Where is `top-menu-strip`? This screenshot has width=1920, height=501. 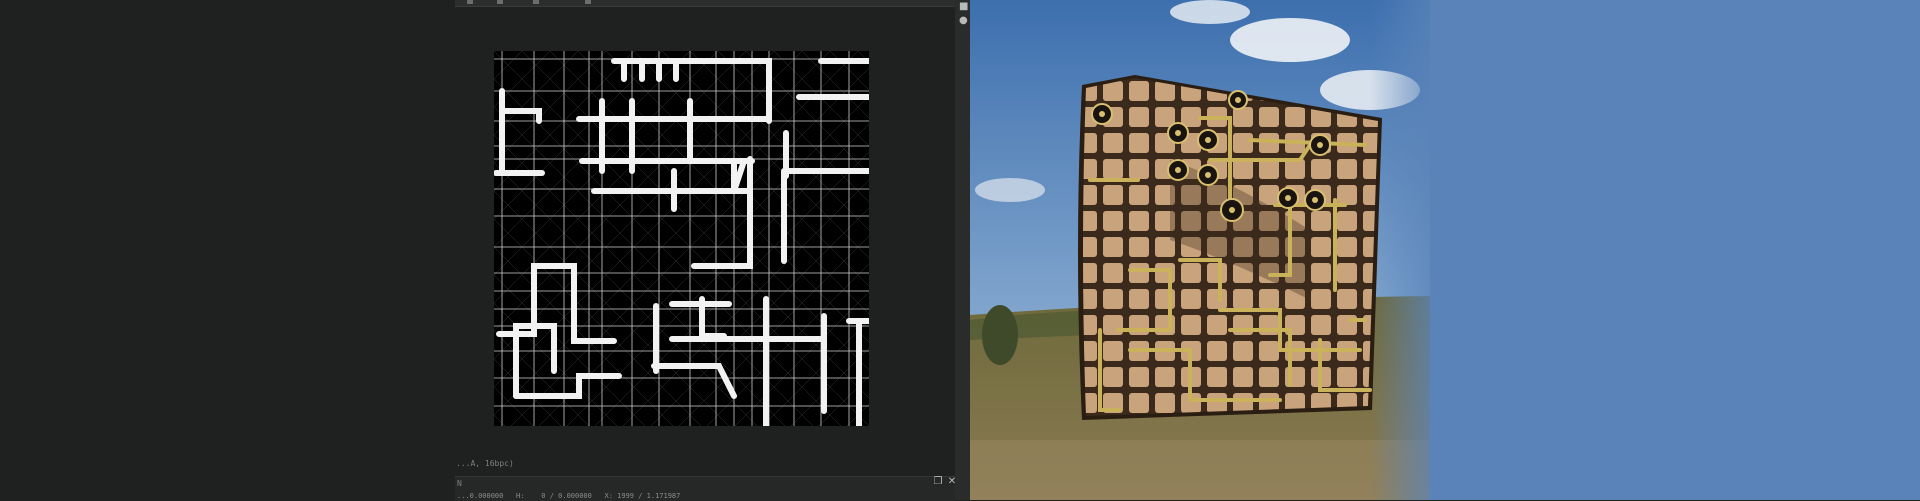 top-menu-strip is located at coordinates (712, 3).